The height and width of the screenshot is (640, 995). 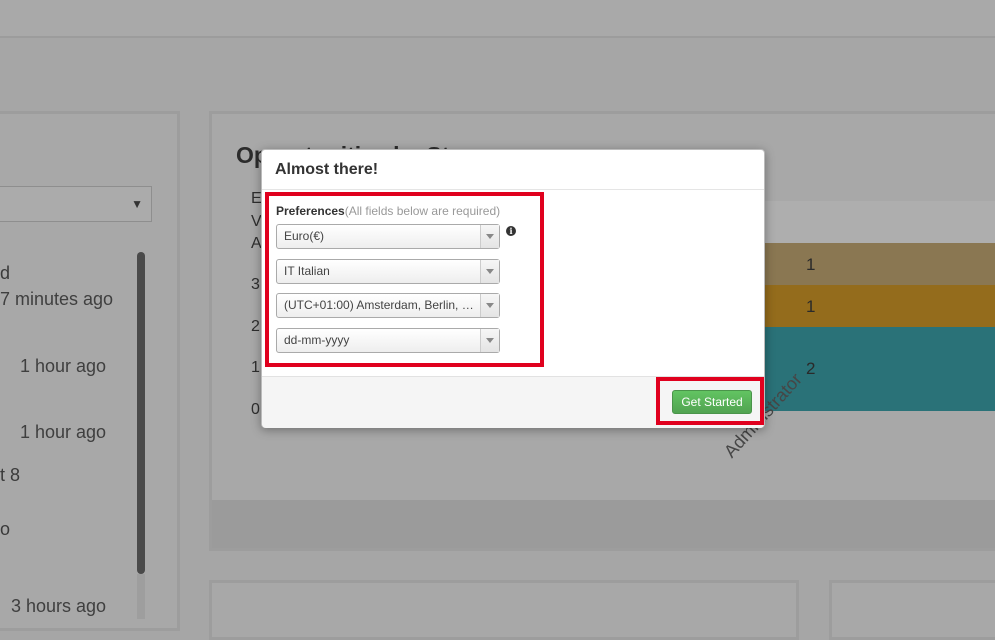 I want to click on key-metrics-panel, so click(x=912, y=610).